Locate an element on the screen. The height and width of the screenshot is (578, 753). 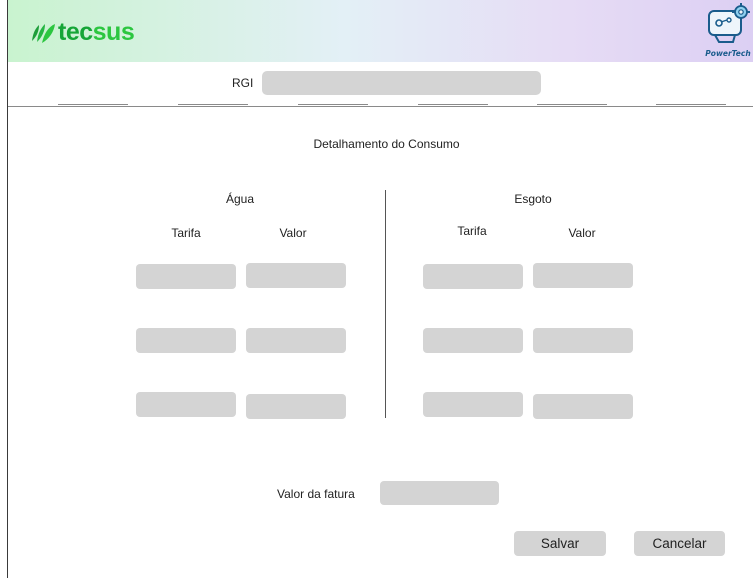
invoice-total-label: Valor da fatura is located at coordinates (316, 494).